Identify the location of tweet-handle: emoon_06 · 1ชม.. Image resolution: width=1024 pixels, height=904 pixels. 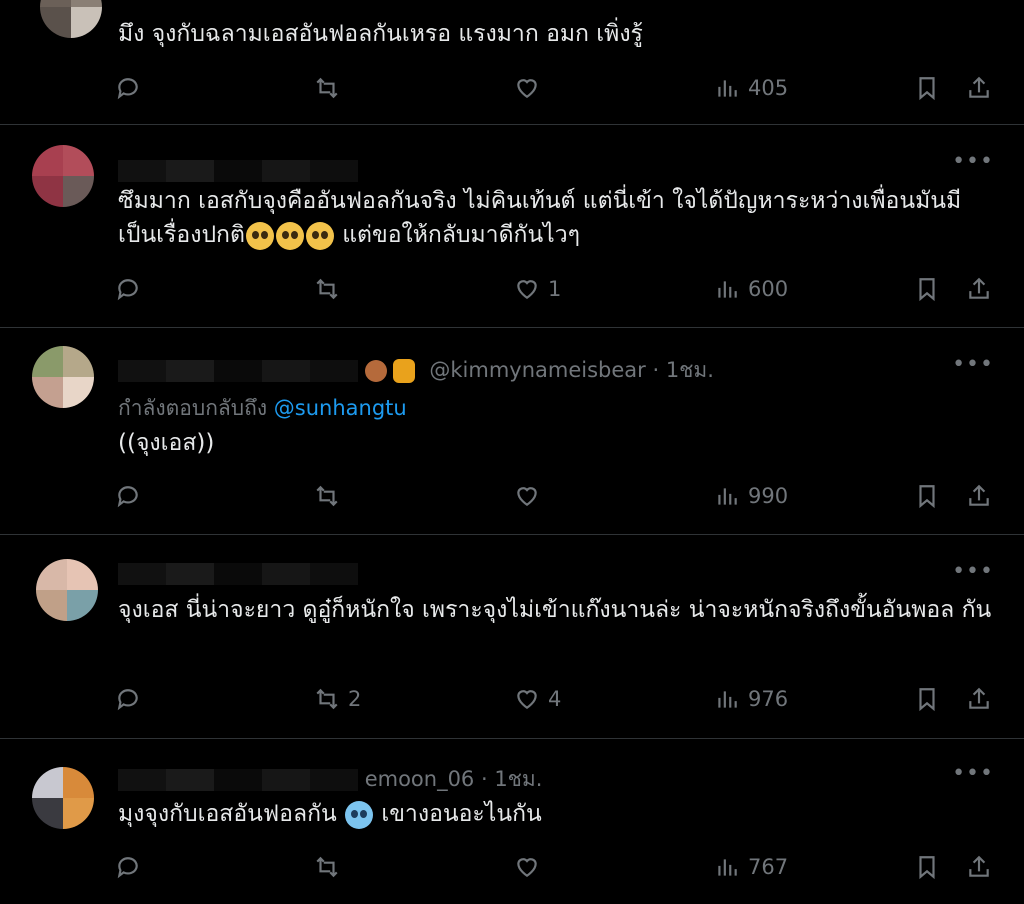
(453, 779).